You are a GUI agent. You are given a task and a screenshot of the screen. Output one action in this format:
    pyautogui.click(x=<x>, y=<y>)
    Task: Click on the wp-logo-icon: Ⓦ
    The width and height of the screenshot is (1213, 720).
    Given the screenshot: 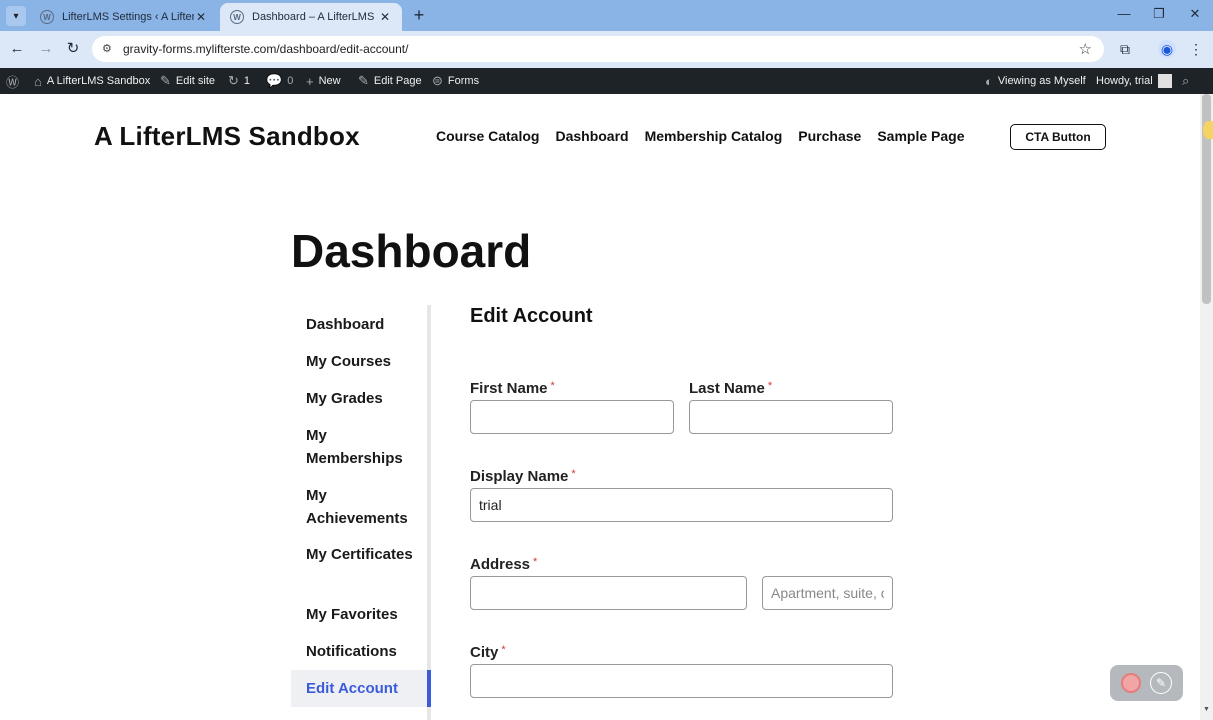 What is the action you would take?
    pyautogui.click(x=12, y=81)
    